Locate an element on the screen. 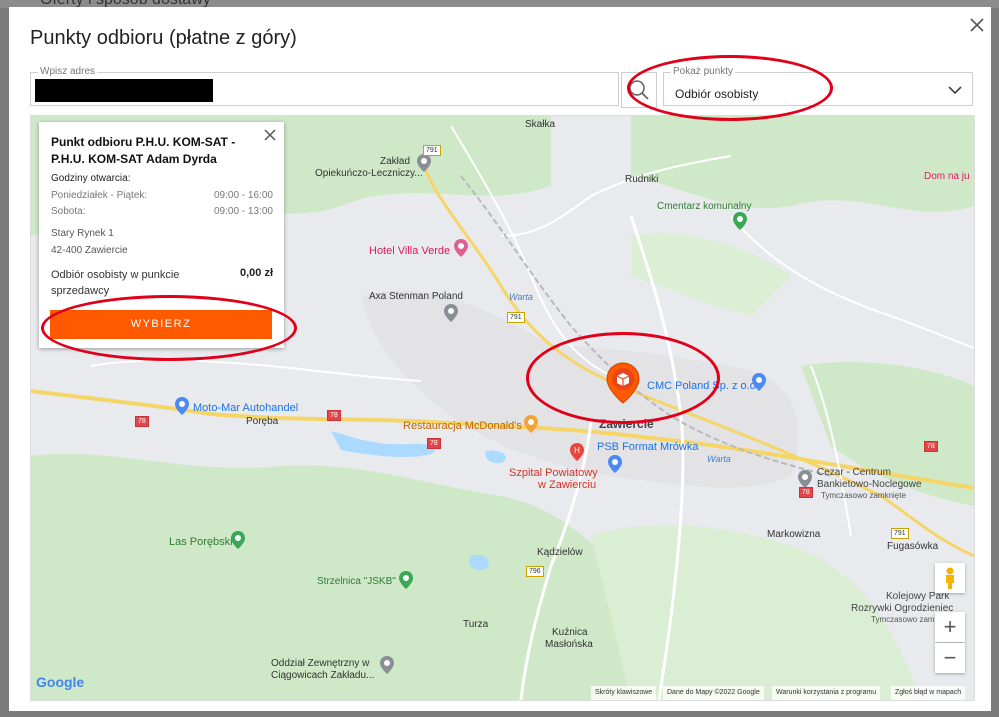  hours-weekday-label: Poniedziałek - Piątek: is located at coordinates (99, 195).